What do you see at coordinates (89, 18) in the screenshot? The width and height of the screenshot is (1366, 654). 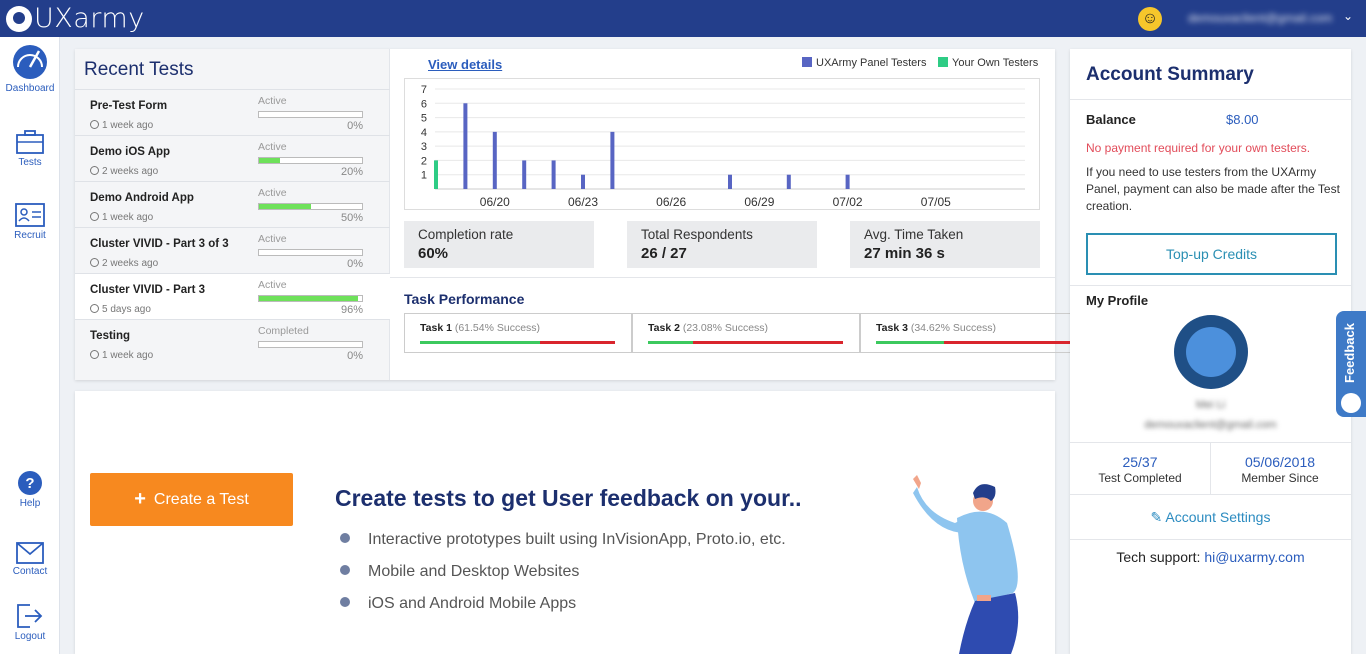 I see `brand-name: UXarmy` at bounding box center [89, 18].